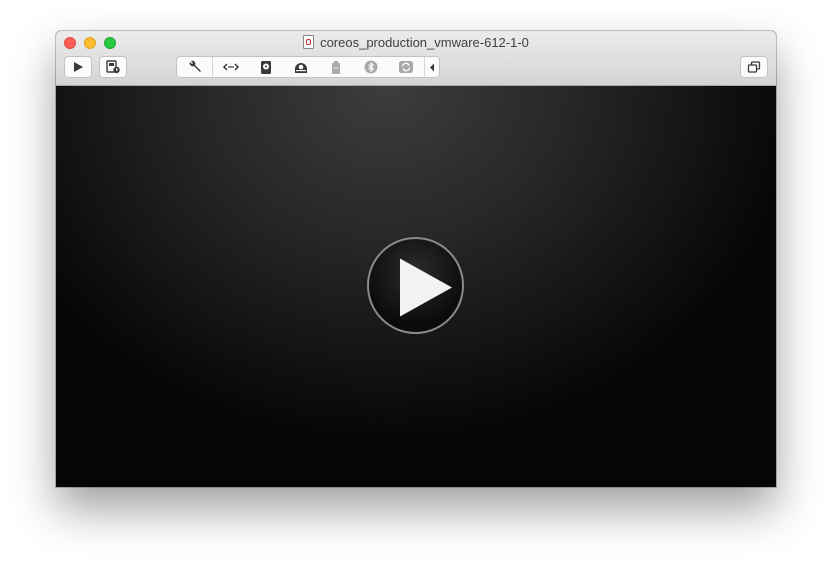 This screenshot has height=567, width=832. I want to click on snapshot-button, so click(113, 67).